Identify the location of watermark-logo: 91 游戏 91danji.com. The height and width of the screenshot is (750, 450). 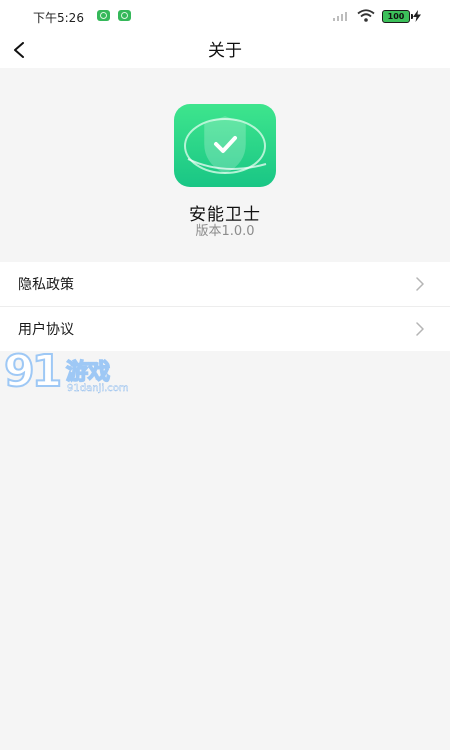
(73, 374).